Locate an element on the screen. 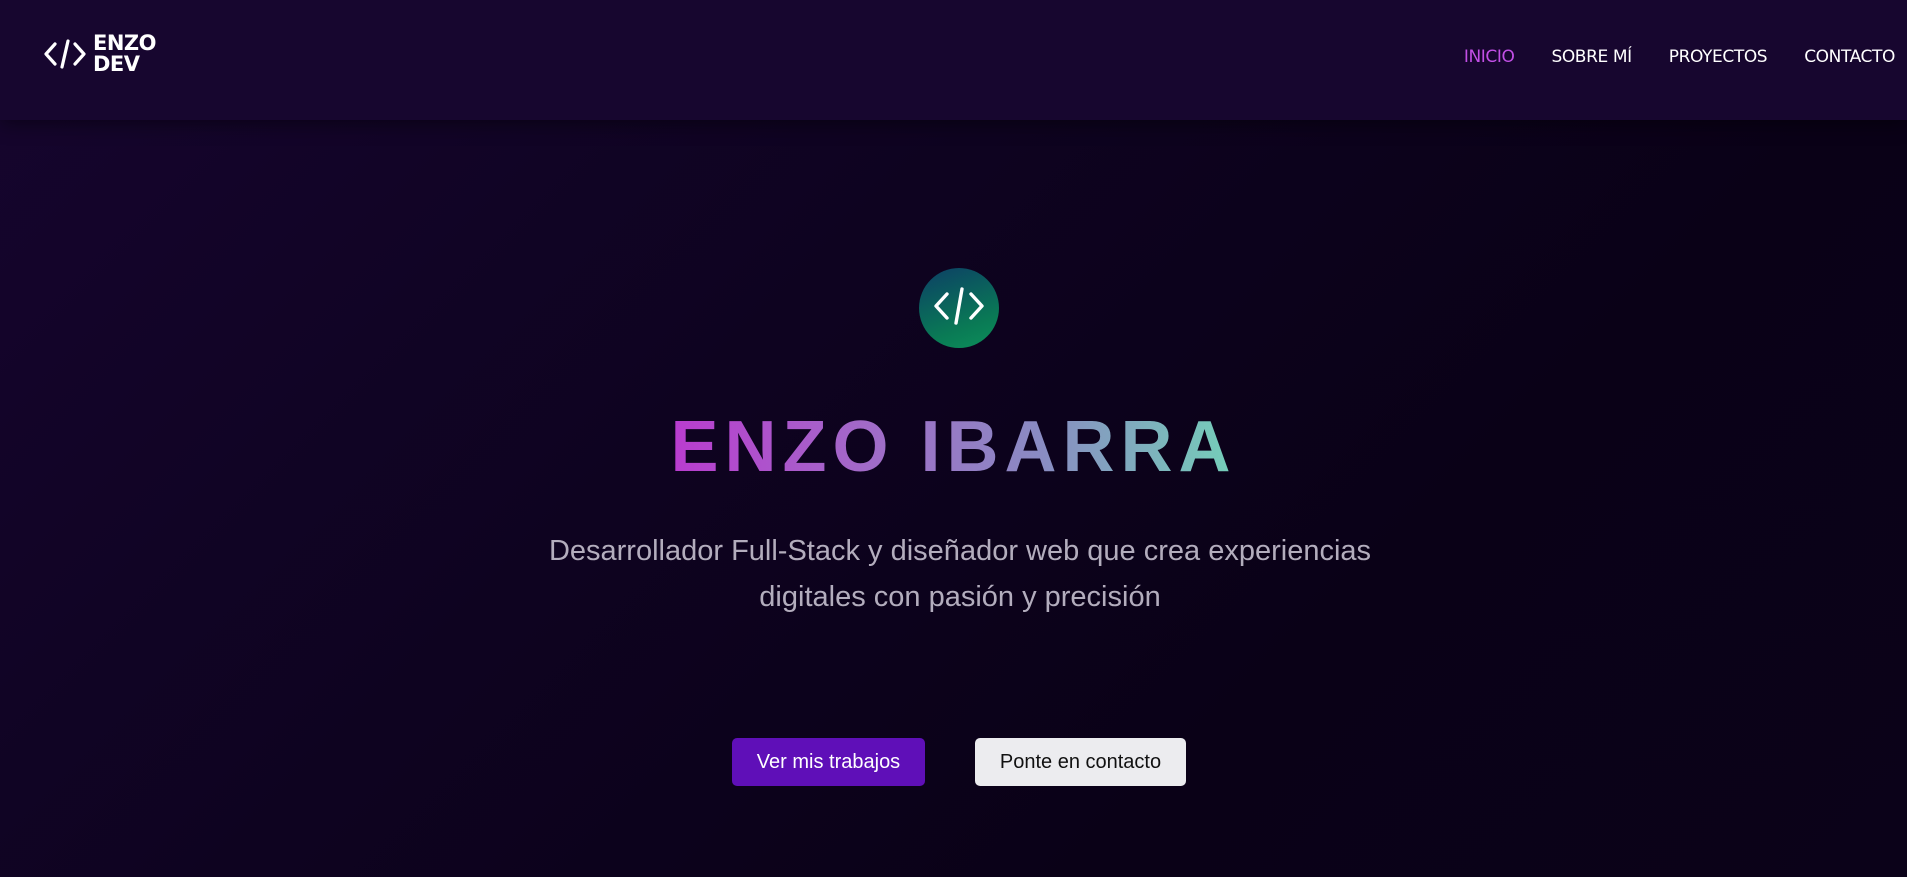  hero-badge is located at coordinates (959, 308).